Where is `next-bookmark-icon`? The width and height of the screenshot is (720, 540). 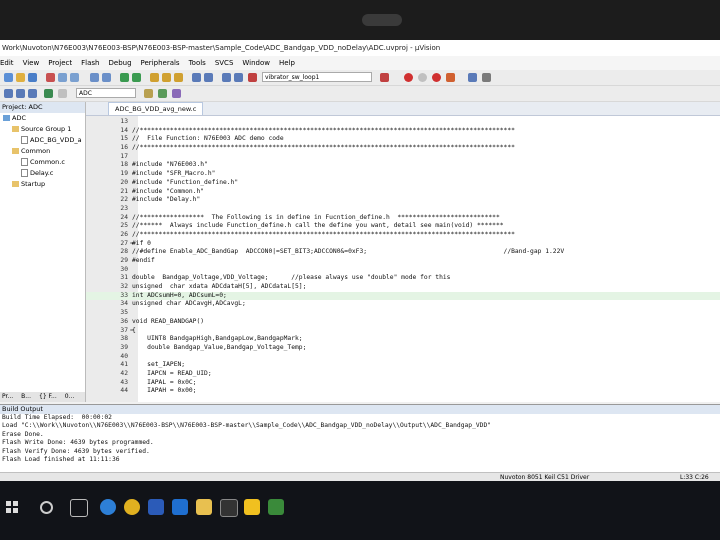
next-bookmark-icon is located at coordinates (178, 77).